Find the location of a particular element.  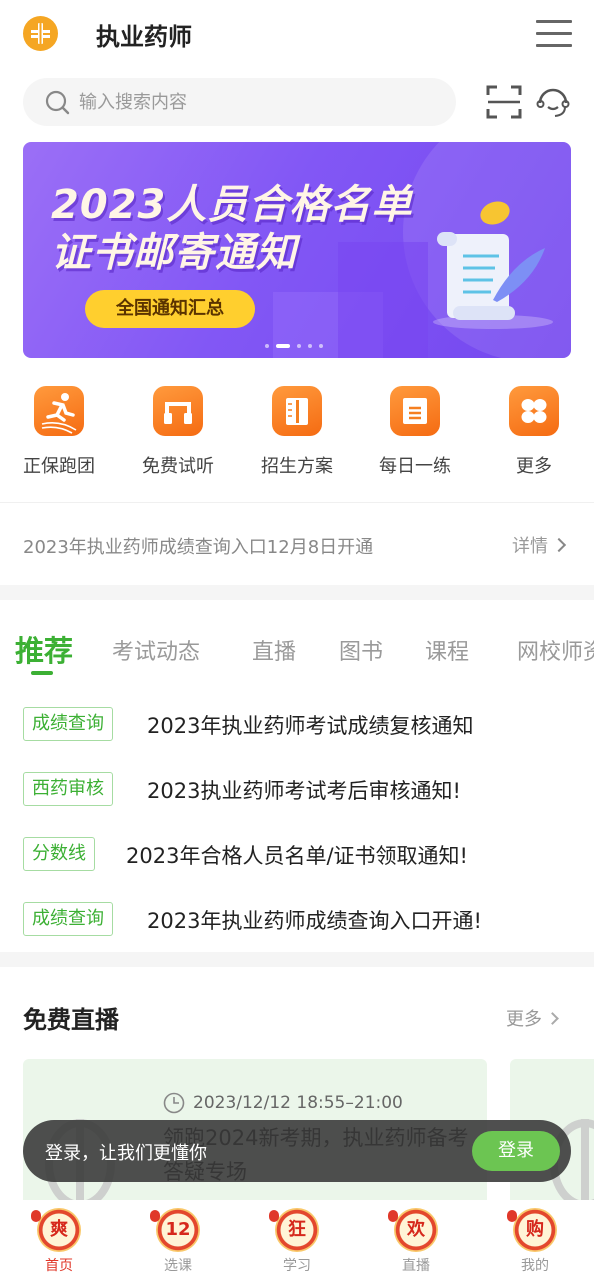

nav-label: 选课 is located at coordinates (178, 1266).